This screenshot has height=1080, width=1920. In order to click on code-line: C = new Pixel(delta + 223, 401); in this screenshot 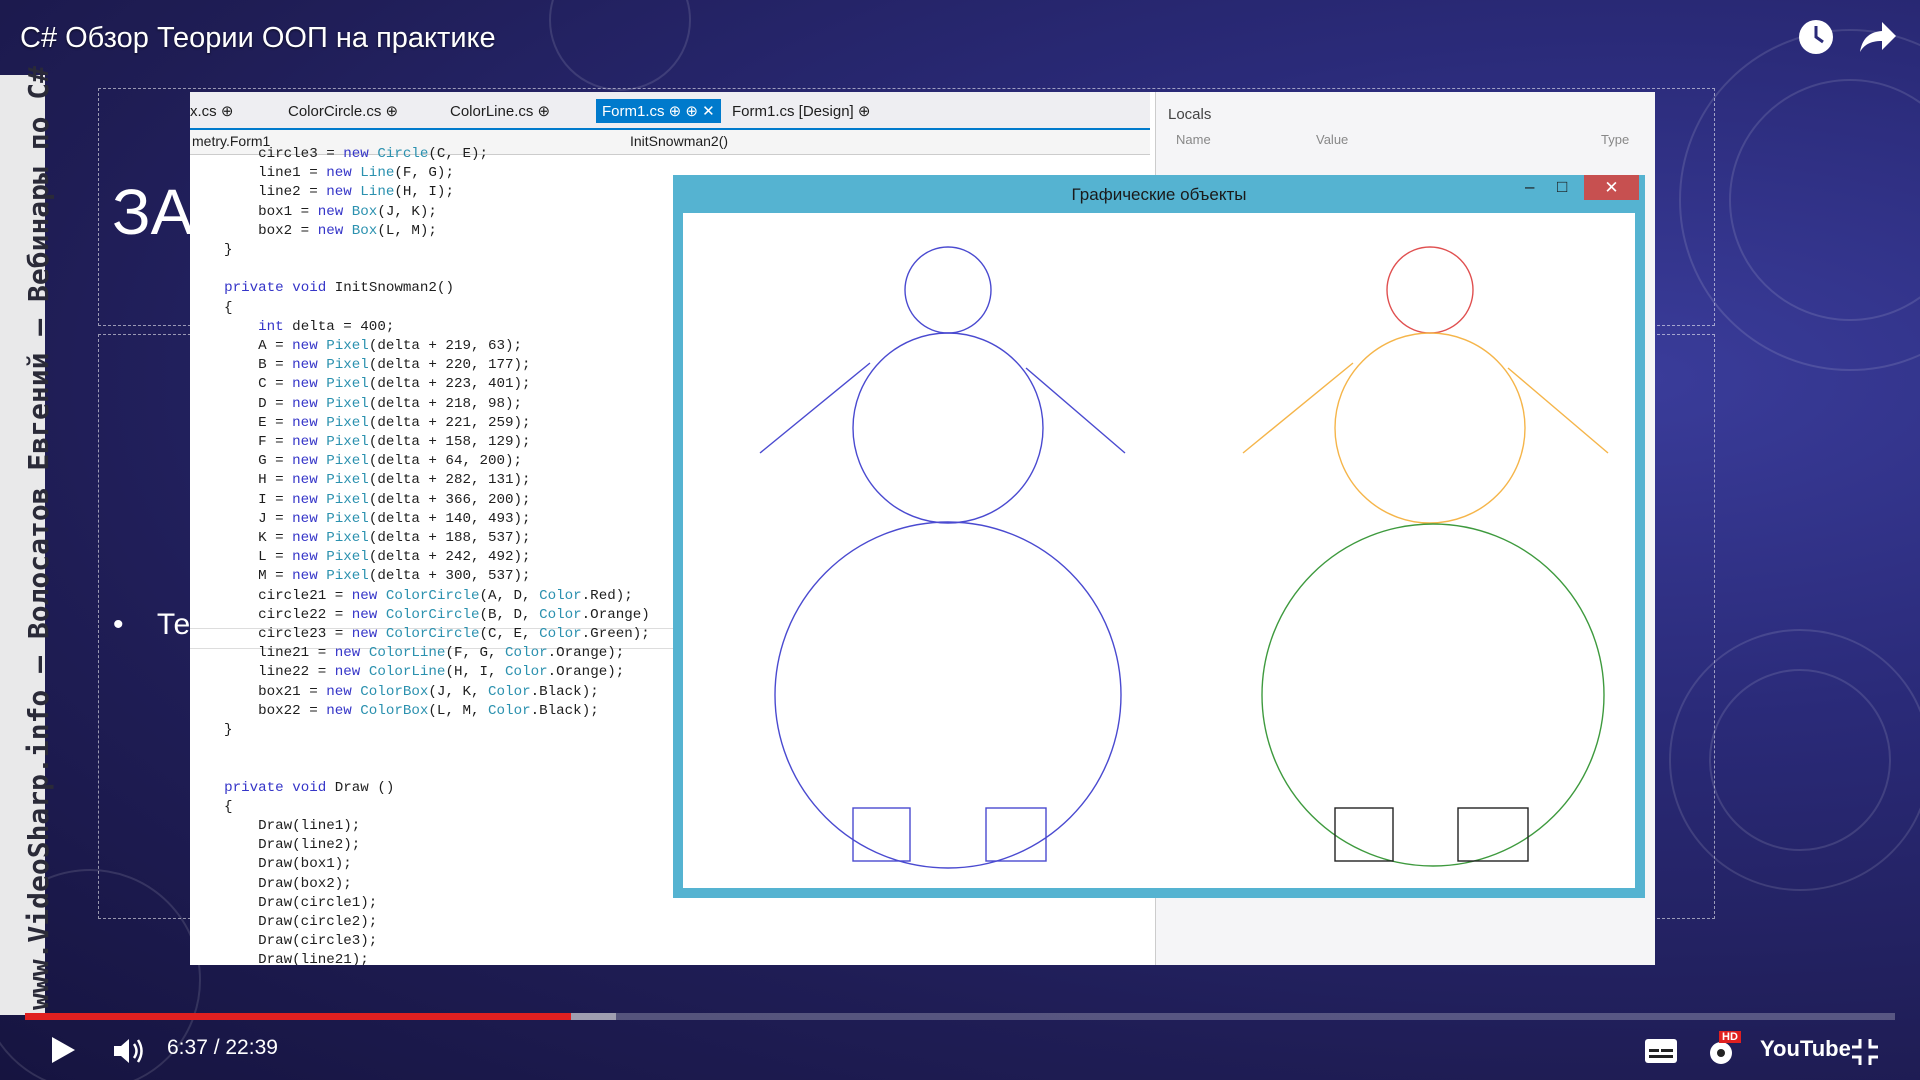, I will do `click(360, 384)`.